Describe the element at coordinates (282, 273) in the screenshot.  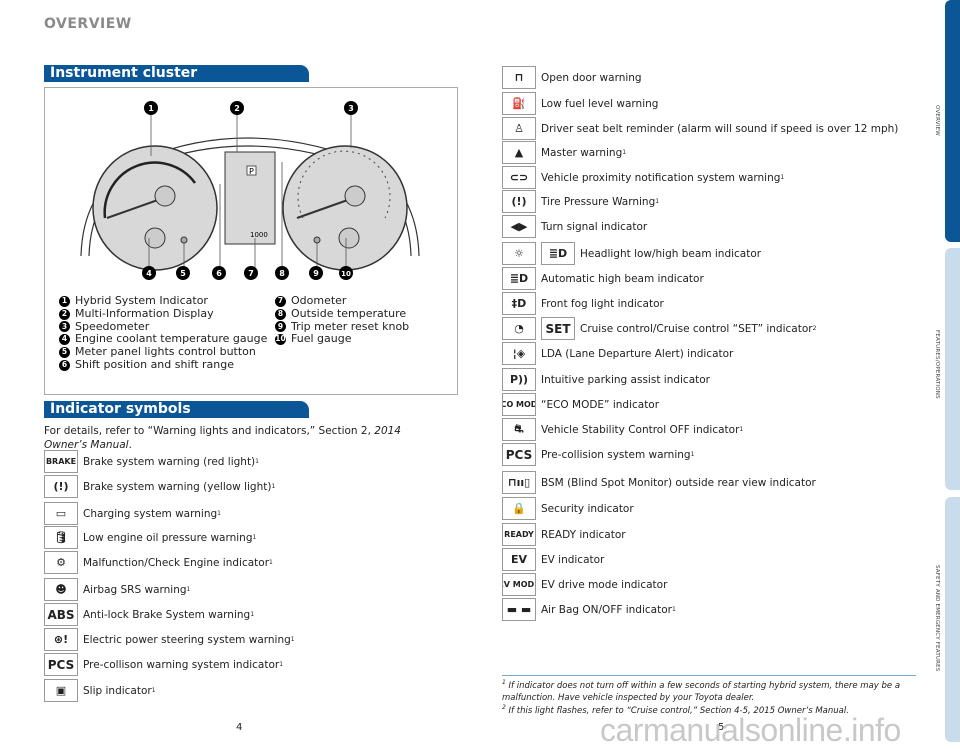
I see `svg-text: 8` at that location.